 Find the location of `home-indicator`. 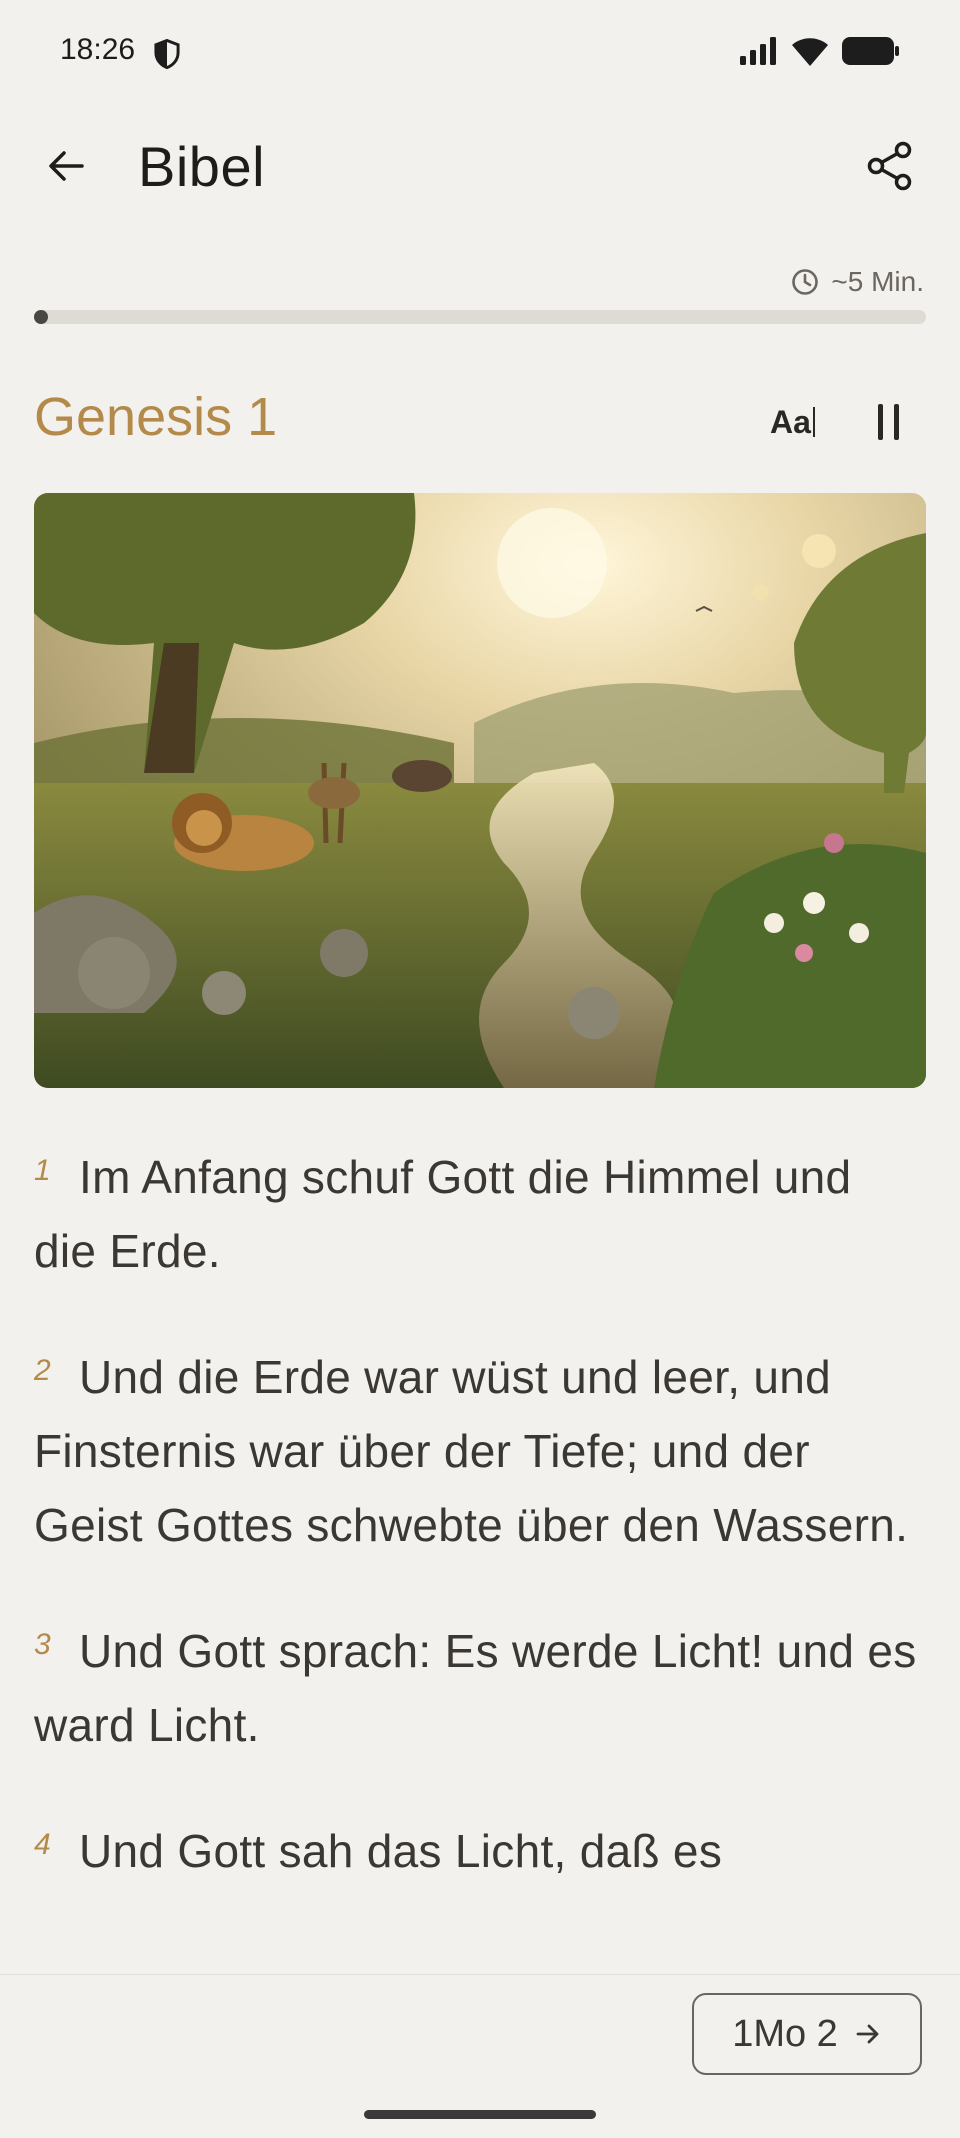

home-indicator is located at coordinates (480, 2114).